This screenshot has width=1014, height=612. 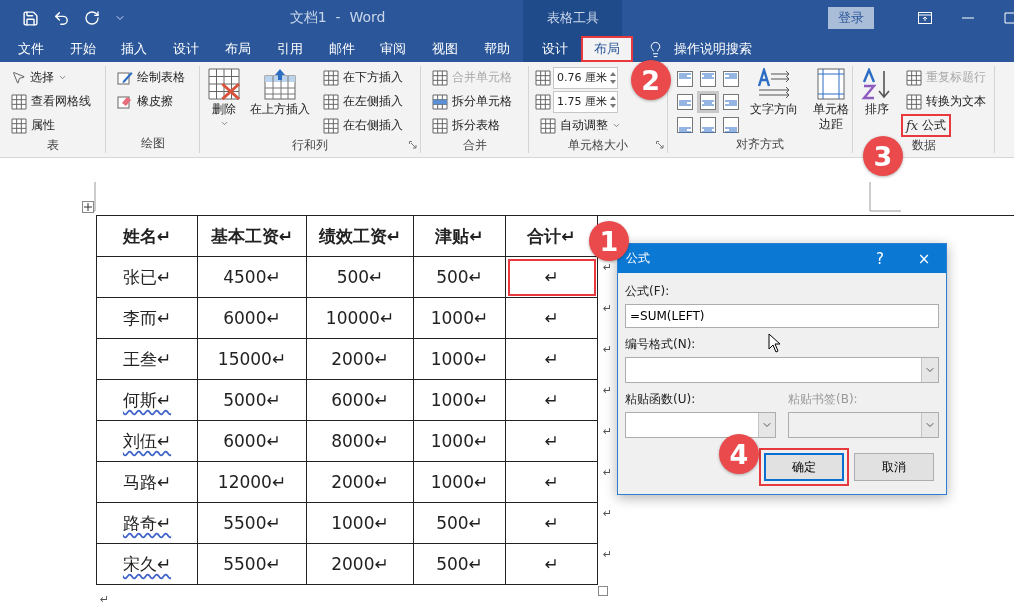 What do you see at coordinates (925, 18) in the screenshot?
I see `ribbon-display-icon` at bounding box center [925, 18].